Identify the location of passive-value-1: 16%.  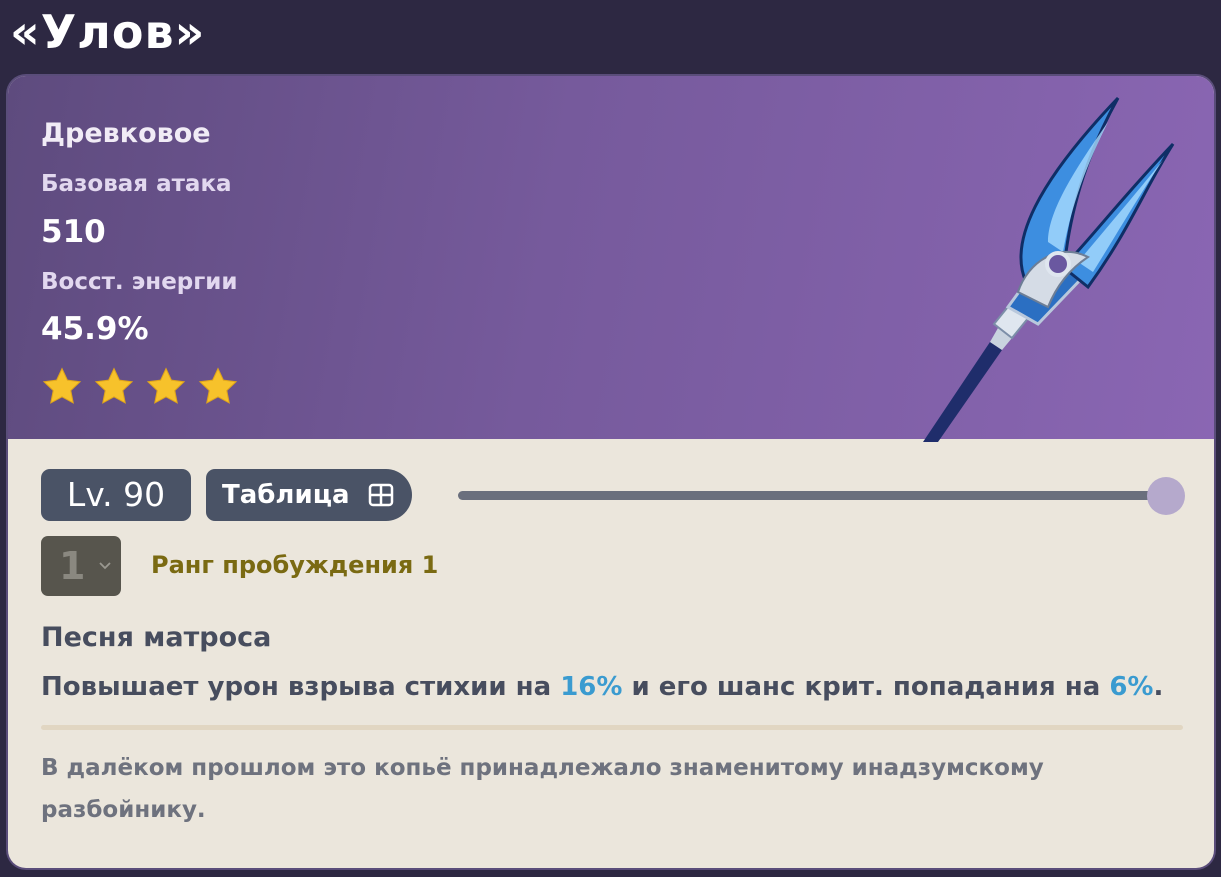
(591, 687).